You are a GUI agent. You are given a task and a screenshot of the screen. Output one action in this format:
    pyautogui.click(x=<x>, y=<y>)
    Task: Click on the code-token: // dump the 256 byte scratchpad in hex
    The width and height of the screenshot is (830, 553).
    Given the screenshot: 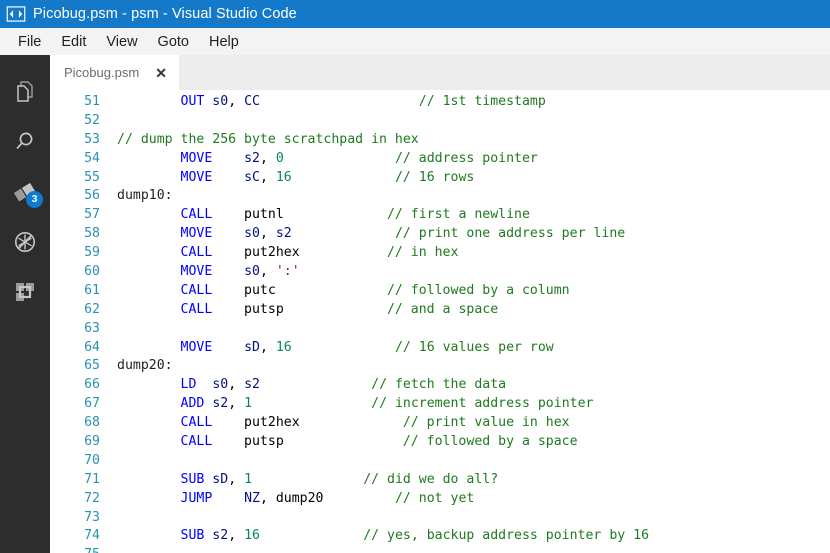 What is the action you would take?
    pyautogui.click(x=268, y=139)
    